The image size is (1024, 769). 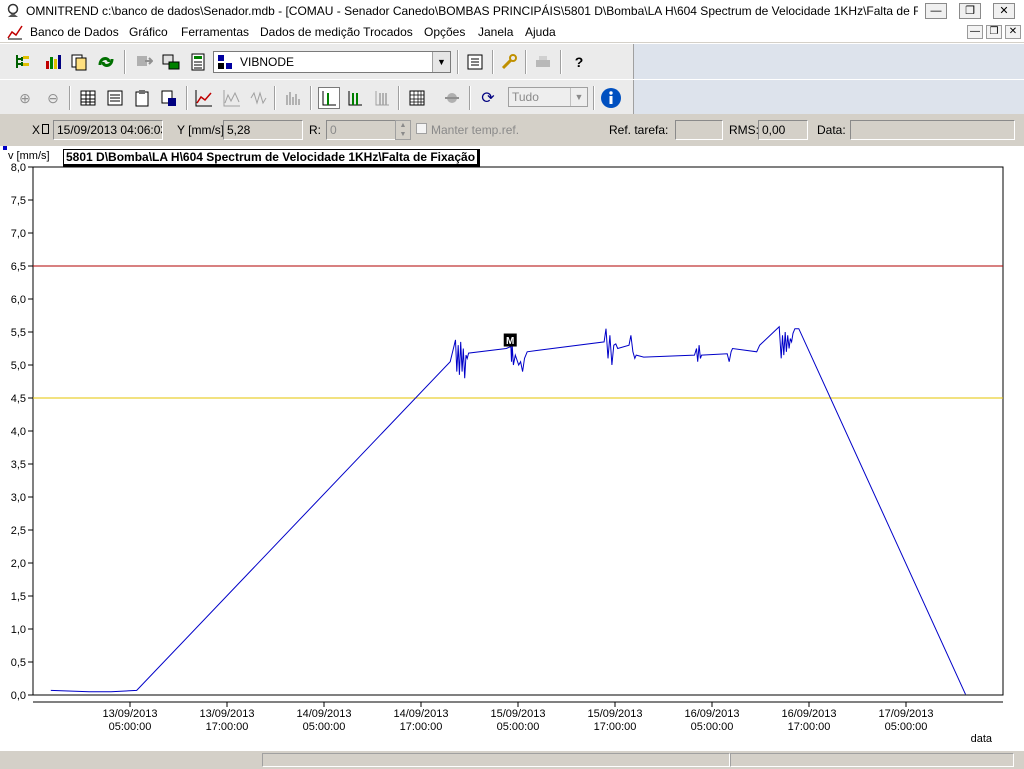 I want to click on status-cell-main, so click(x=496, y=760).